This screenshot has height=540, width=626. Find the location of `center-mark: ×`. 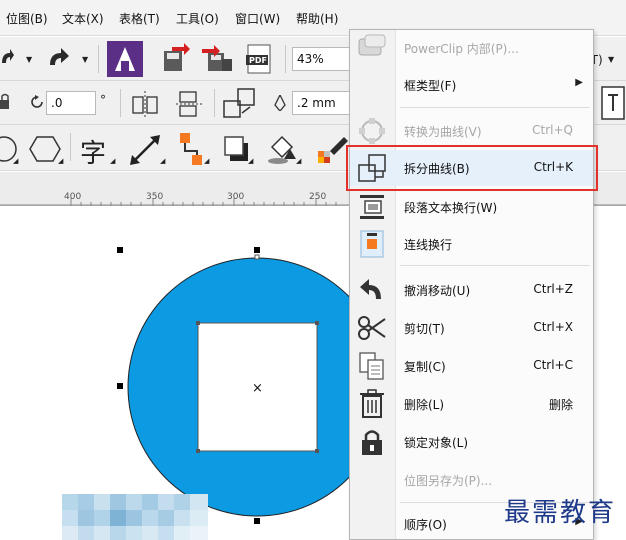

center-mark: × is located at coordinates (257, 388).